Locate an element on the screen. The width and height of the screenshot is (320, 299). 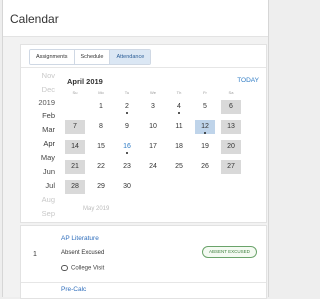
view-tabs: Assignments Schedule Attendance is located at coordinates (90, 57).